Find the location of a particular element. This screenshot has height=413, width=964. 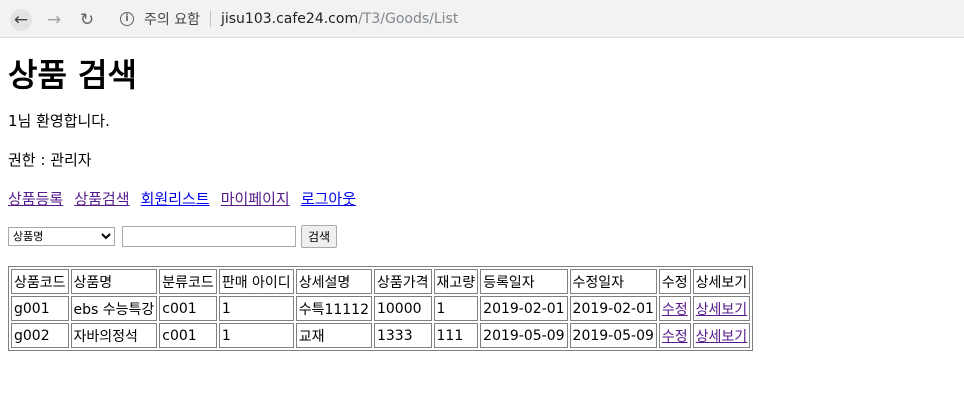

nav-links: 상품등록 상품검색 회원리스트 마이페이지 로그아웃 is located at coordinates (482, 198).